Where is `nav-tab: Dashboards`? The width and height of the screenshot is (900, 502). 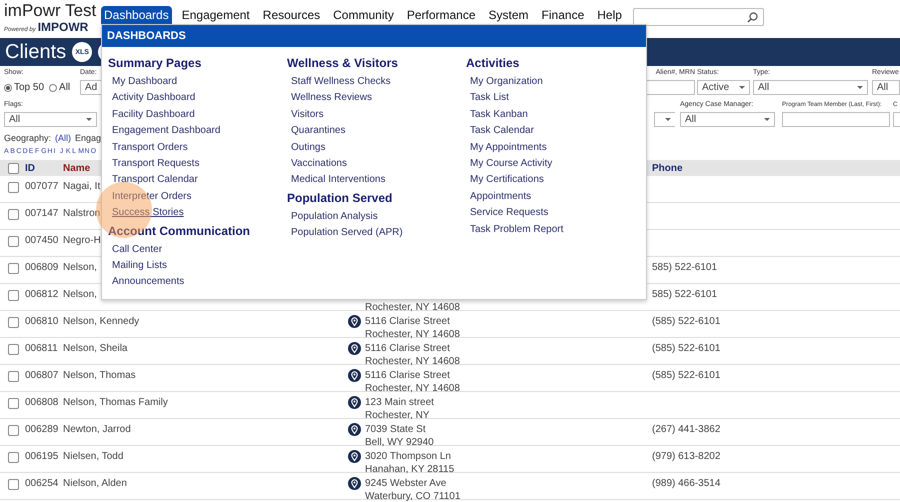 nav-tab: Dashboards is located at coordinates (136, 15).